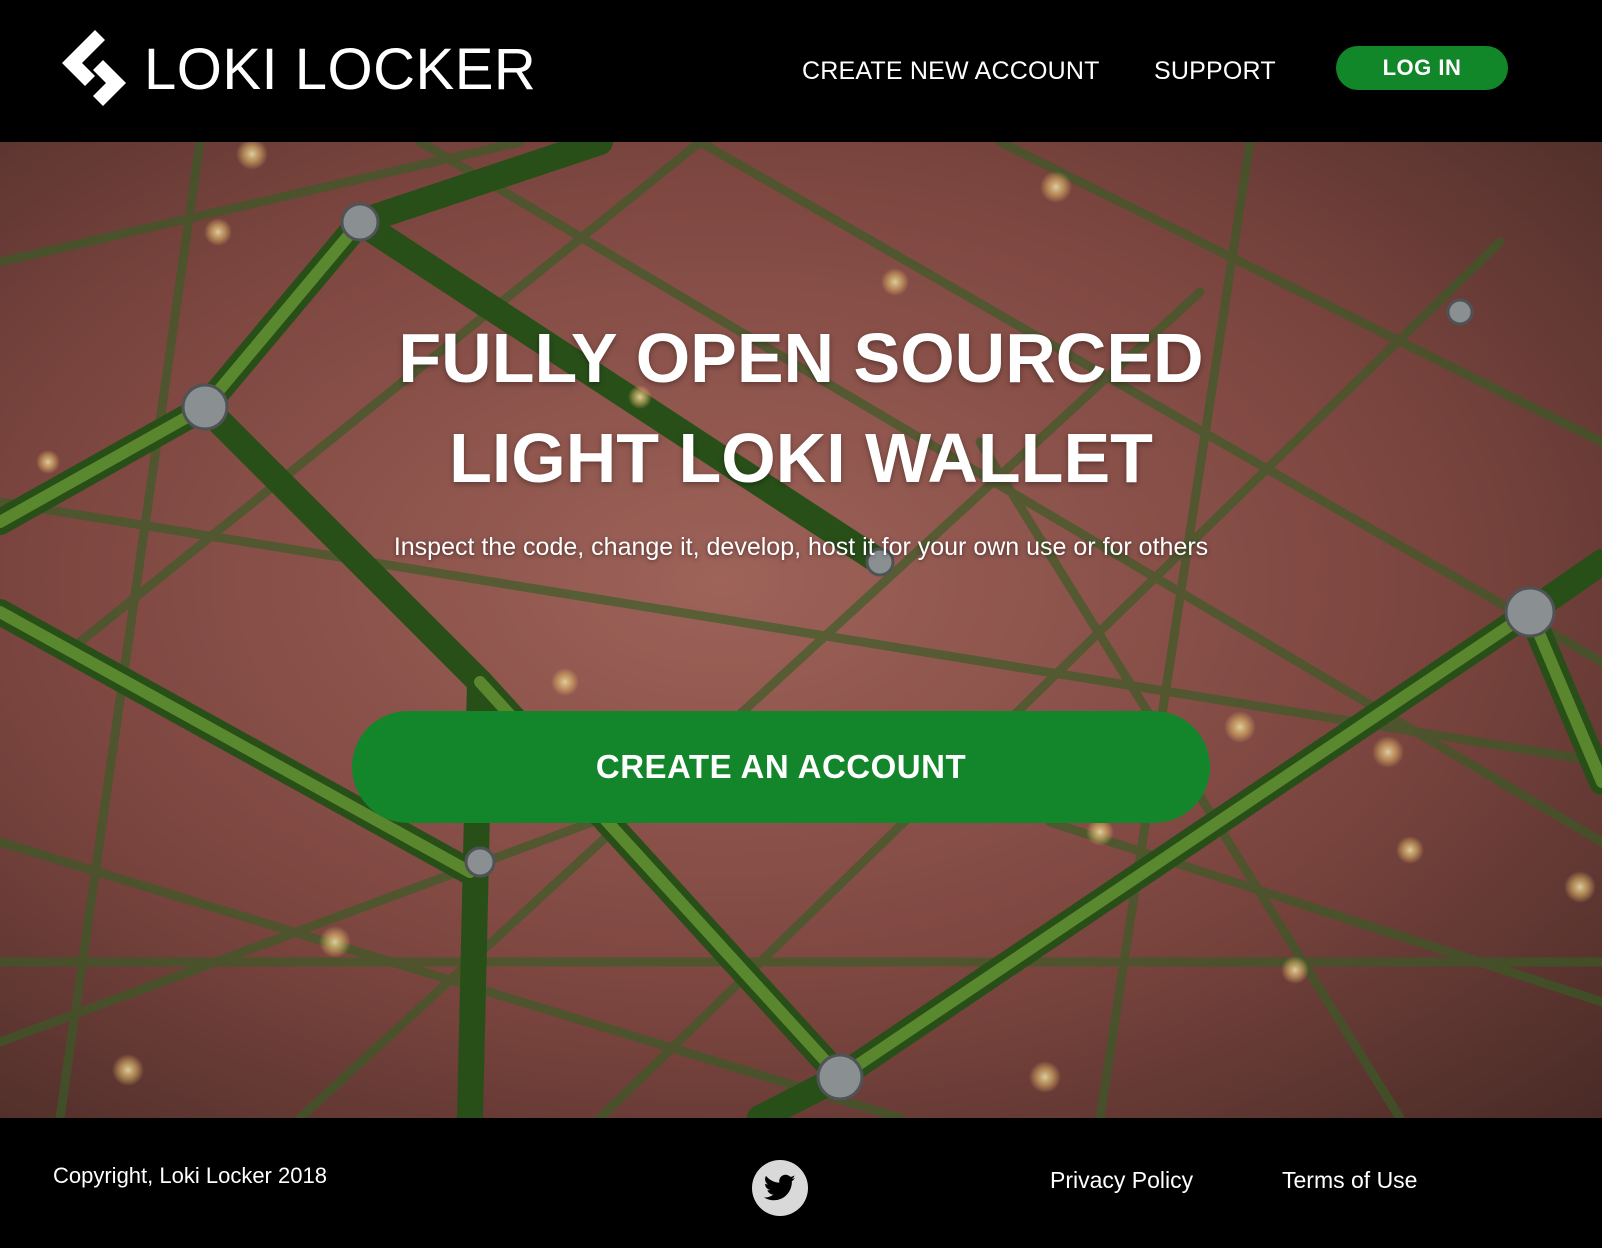  Describe the element at coordinates (801, 358) in the screenshot. I see `hero-title-line-1: FULLY OPEN SOURCED` at that location.